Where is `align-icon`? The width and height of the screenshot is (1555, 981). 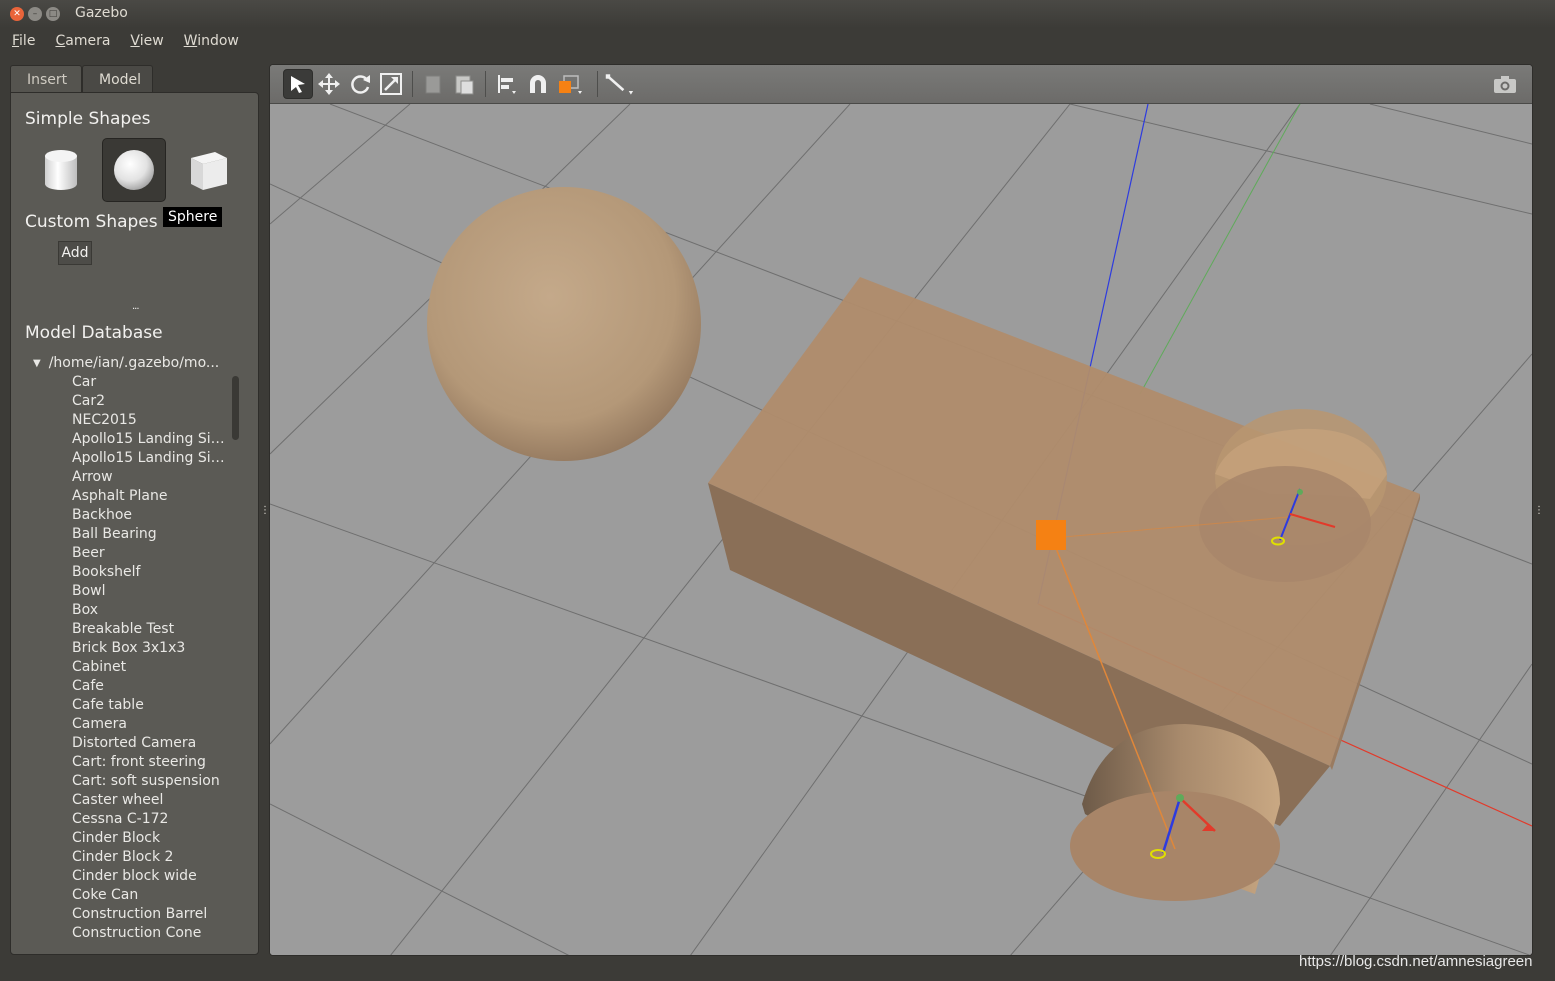 align-icon is located at coordinates (507, 84).